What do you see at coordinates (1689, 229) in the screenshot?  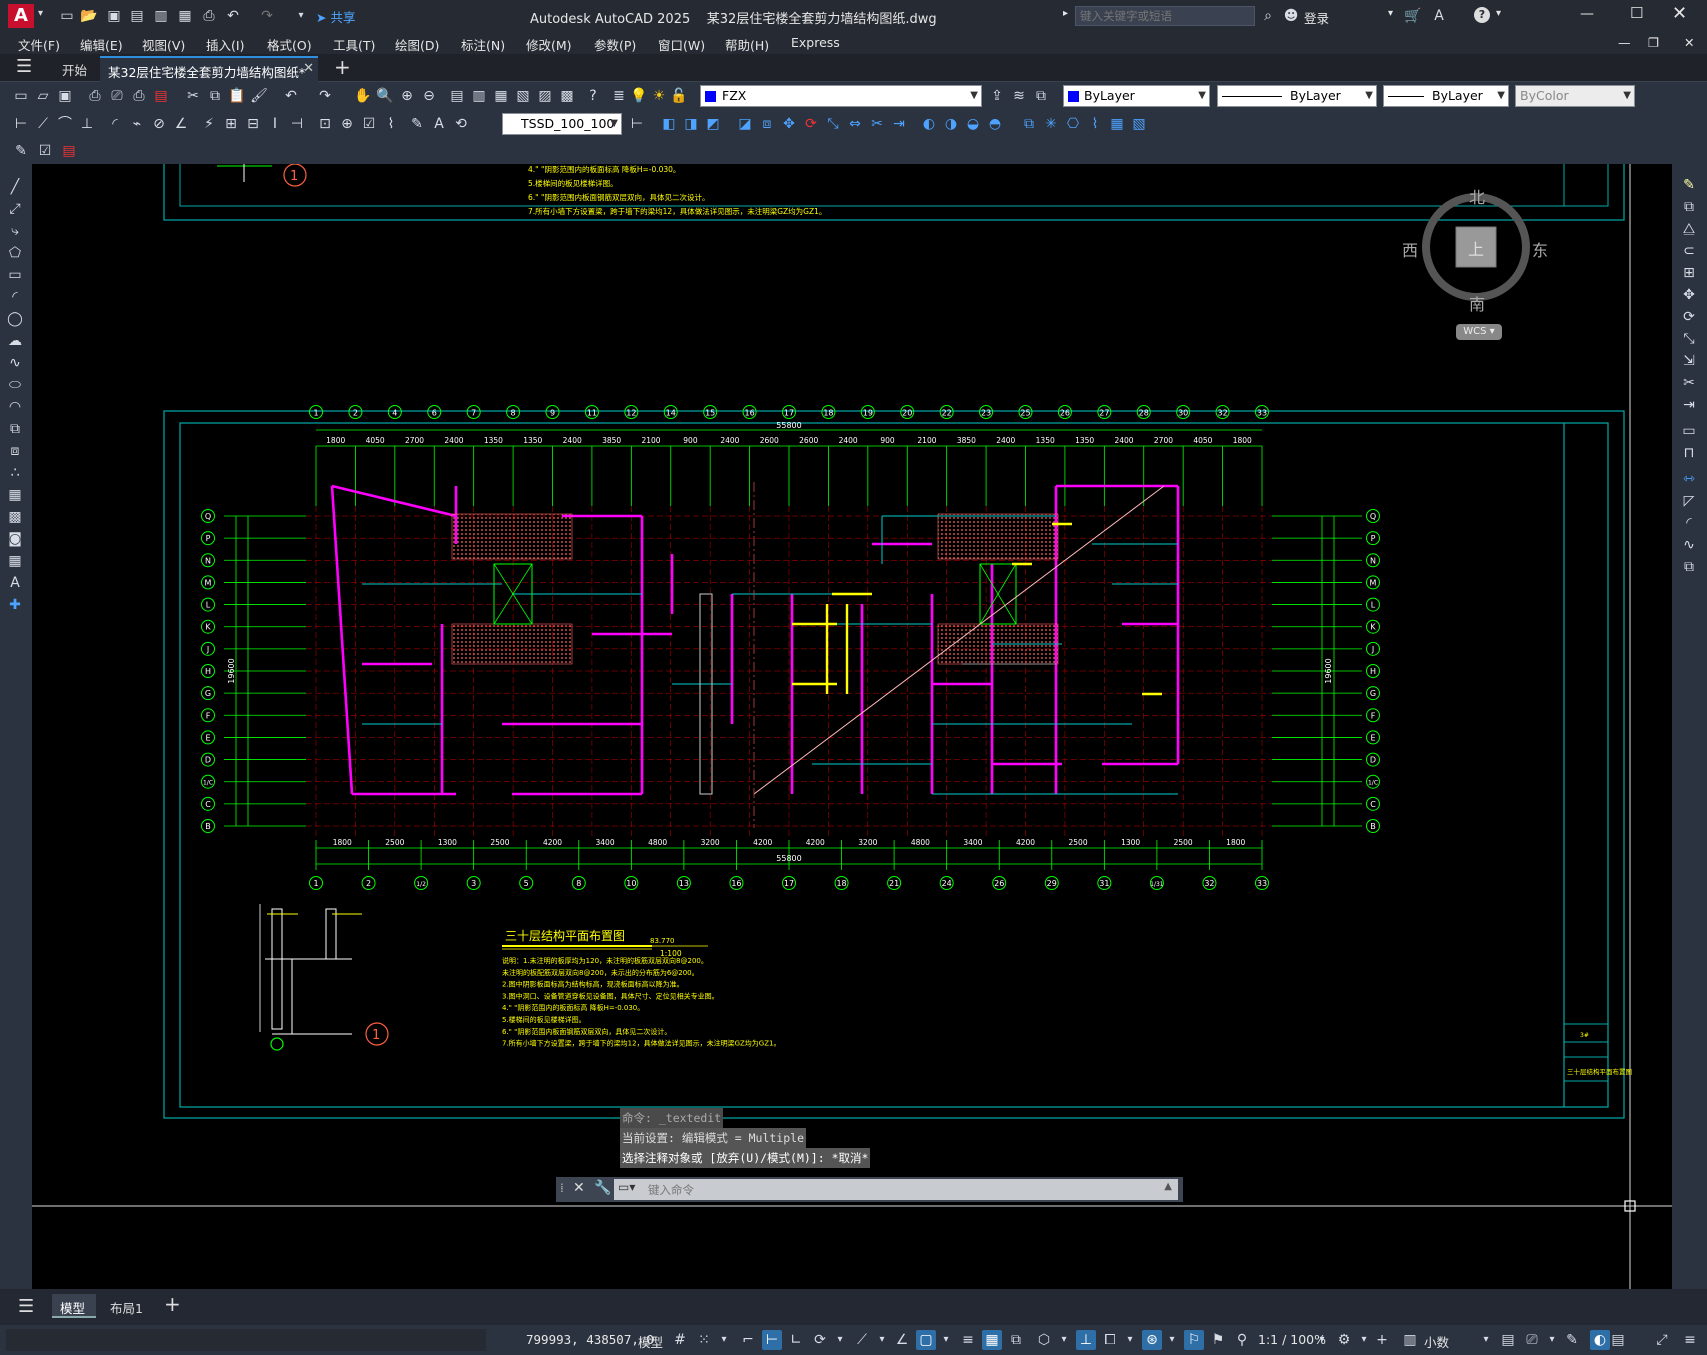 I see `mirror-icon: ⧋` at bounding box center [1689, 229].